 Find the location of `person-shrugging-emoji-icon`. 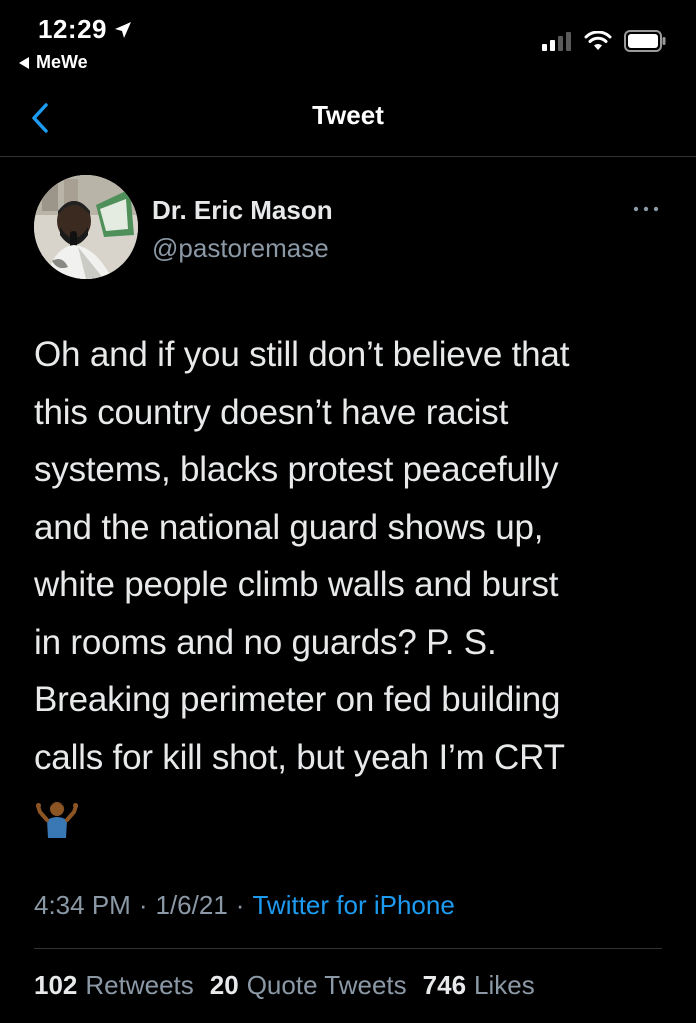

person-shrugging-emoji-icon is located at coordinates (57, 820).